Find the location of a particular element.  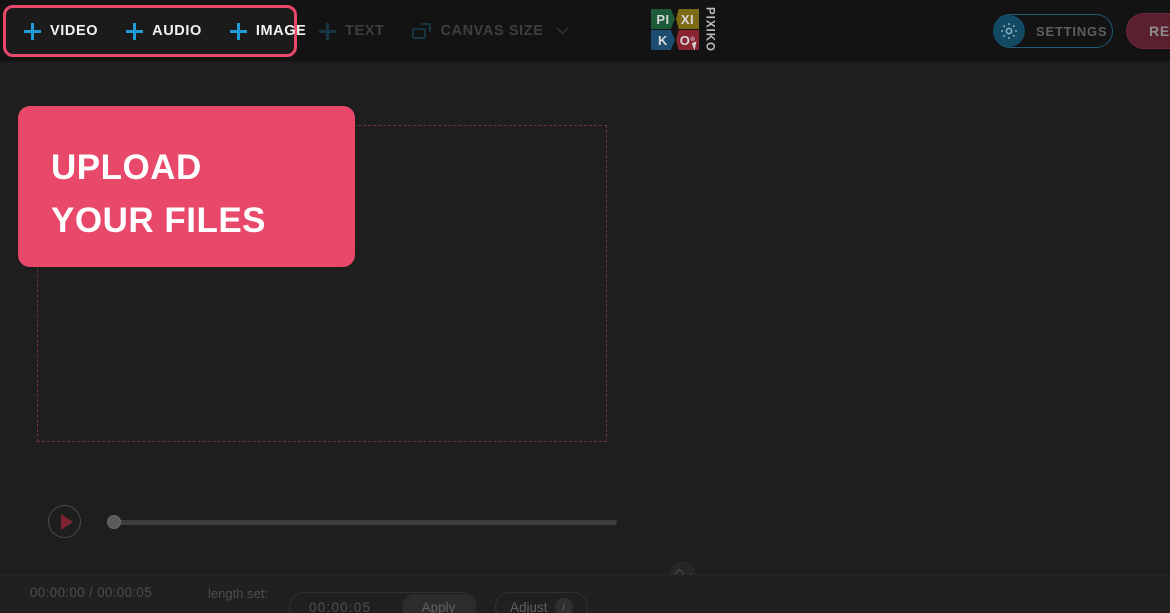

canvas-size-icon is located at coordinates (422, 31).